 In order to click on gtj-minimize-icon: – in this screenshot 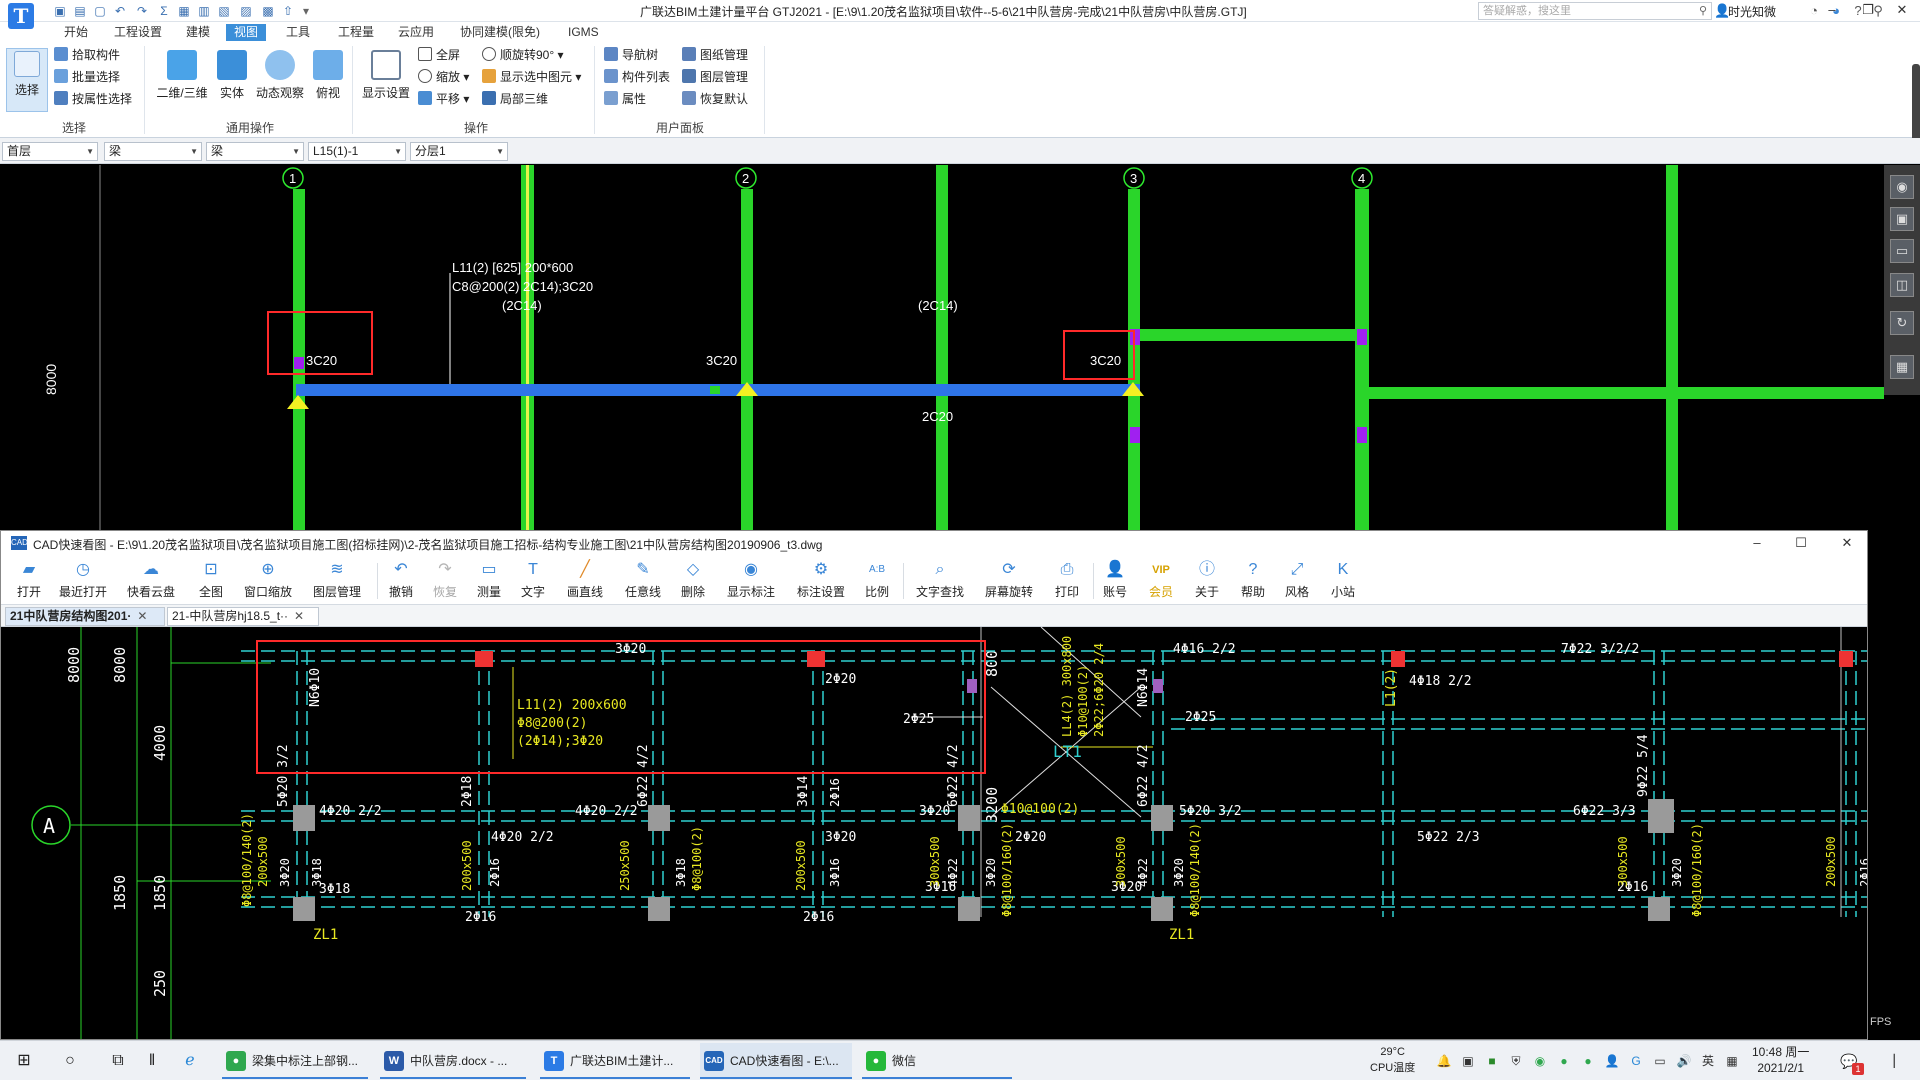, I will do `click(1832, 10)`.